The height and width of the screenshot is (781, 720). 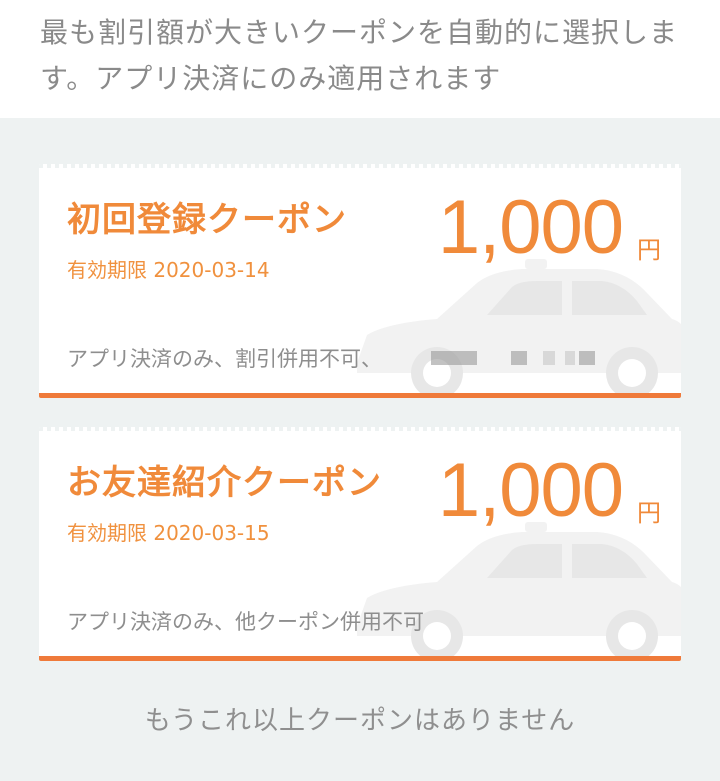 What do you see at coordinates (168, 270) in the screenshot?
I see `coupon-expiry: 有効期限 2020-03-14` at bounding box center [168, 270].